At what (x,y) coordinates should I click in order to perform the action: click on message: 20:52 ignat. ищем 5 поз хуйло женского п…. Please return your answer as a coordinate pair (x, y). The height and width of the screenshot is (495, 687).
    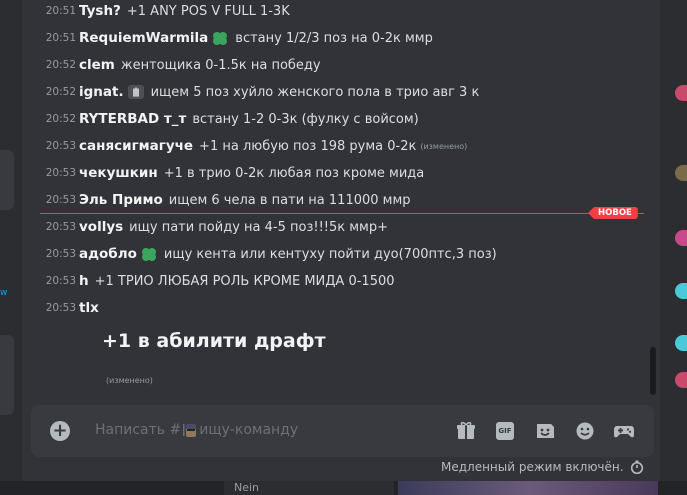
    Looking at the image, I should click on (332, 92).